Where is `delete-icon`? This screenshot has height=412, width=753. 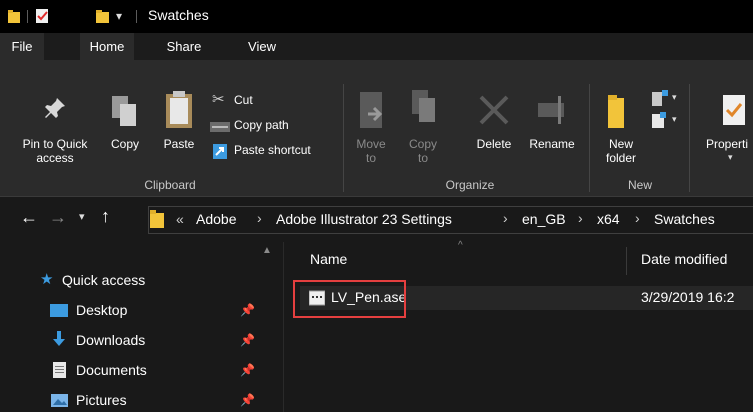 delete-icon is located at coordinates (494, 110).